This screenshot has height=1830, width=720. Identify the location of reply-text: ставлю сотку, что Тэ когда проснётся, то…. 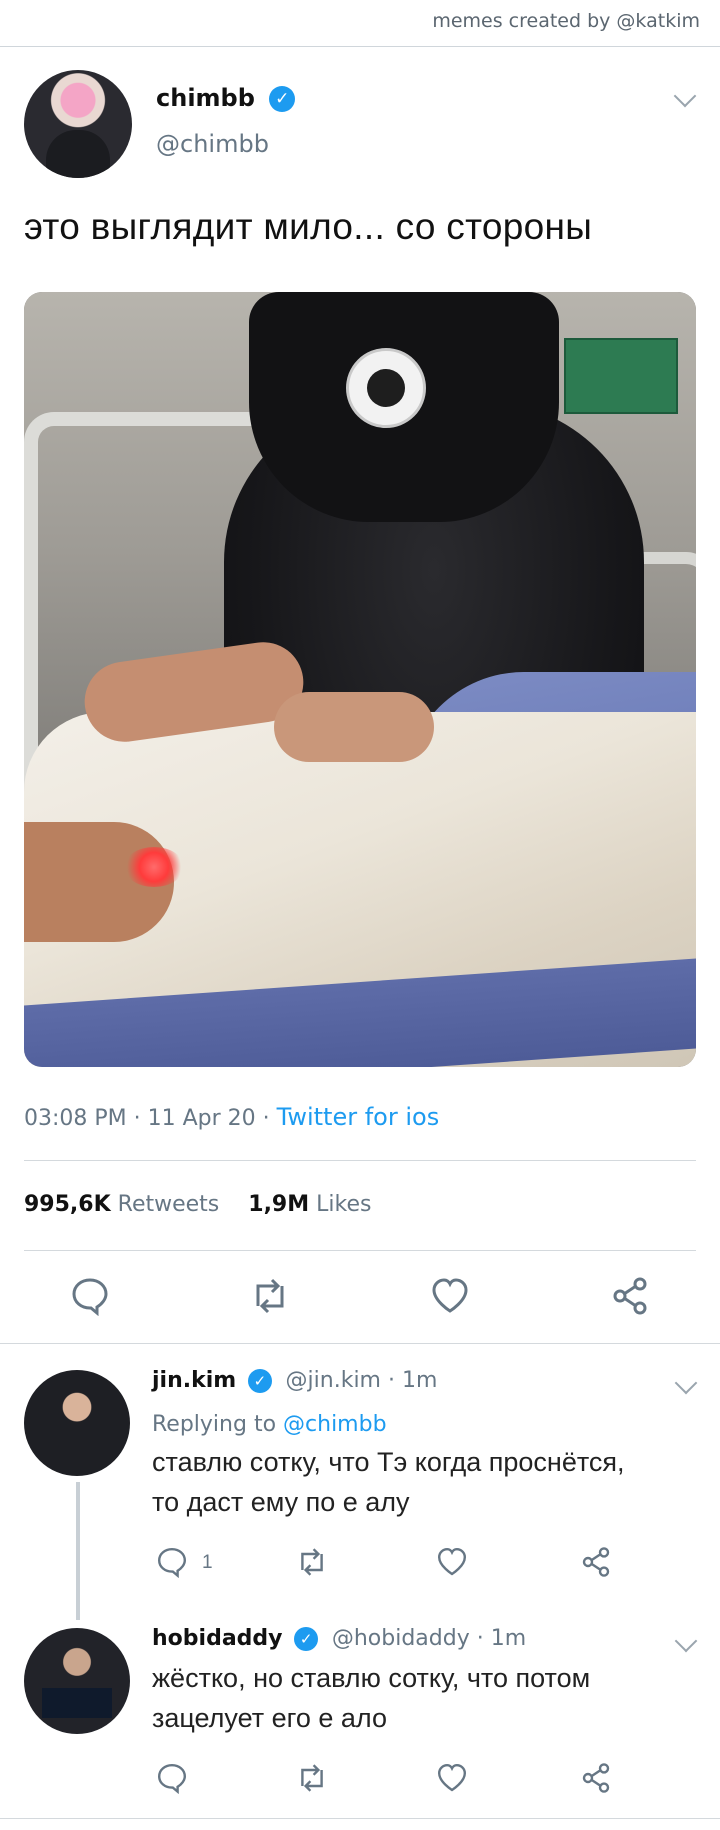
(388, 1482).